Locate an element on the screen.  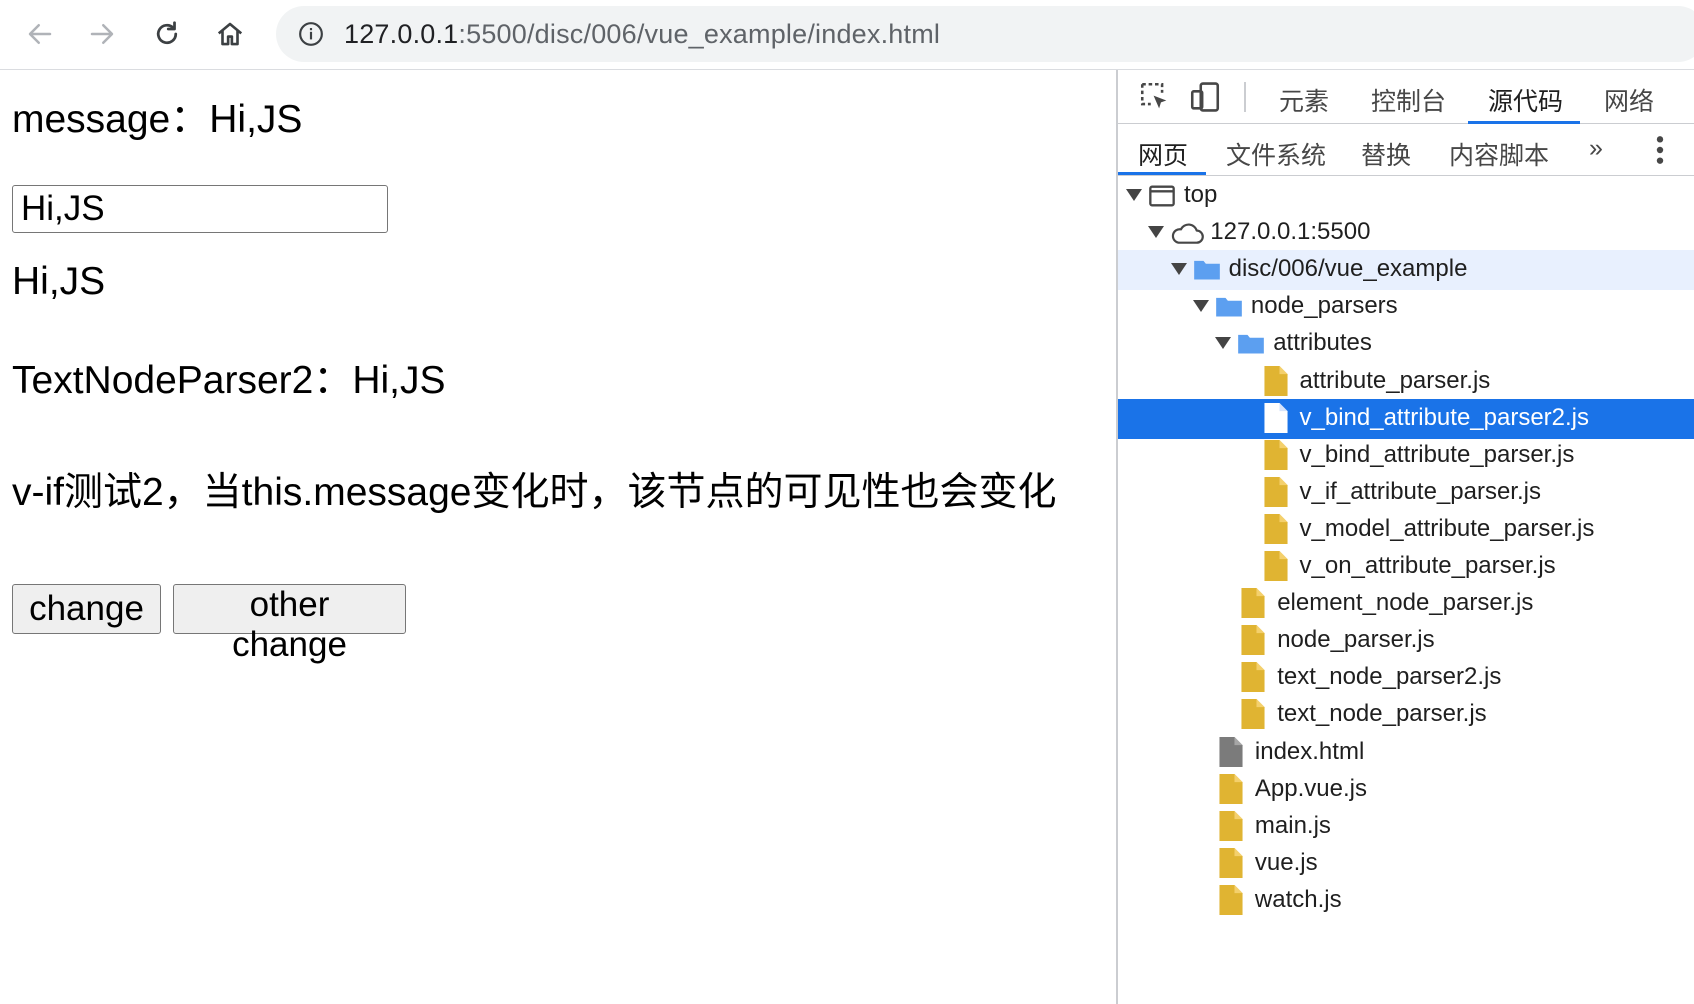
toolbar-divider is located at coordinates (1245, 97).